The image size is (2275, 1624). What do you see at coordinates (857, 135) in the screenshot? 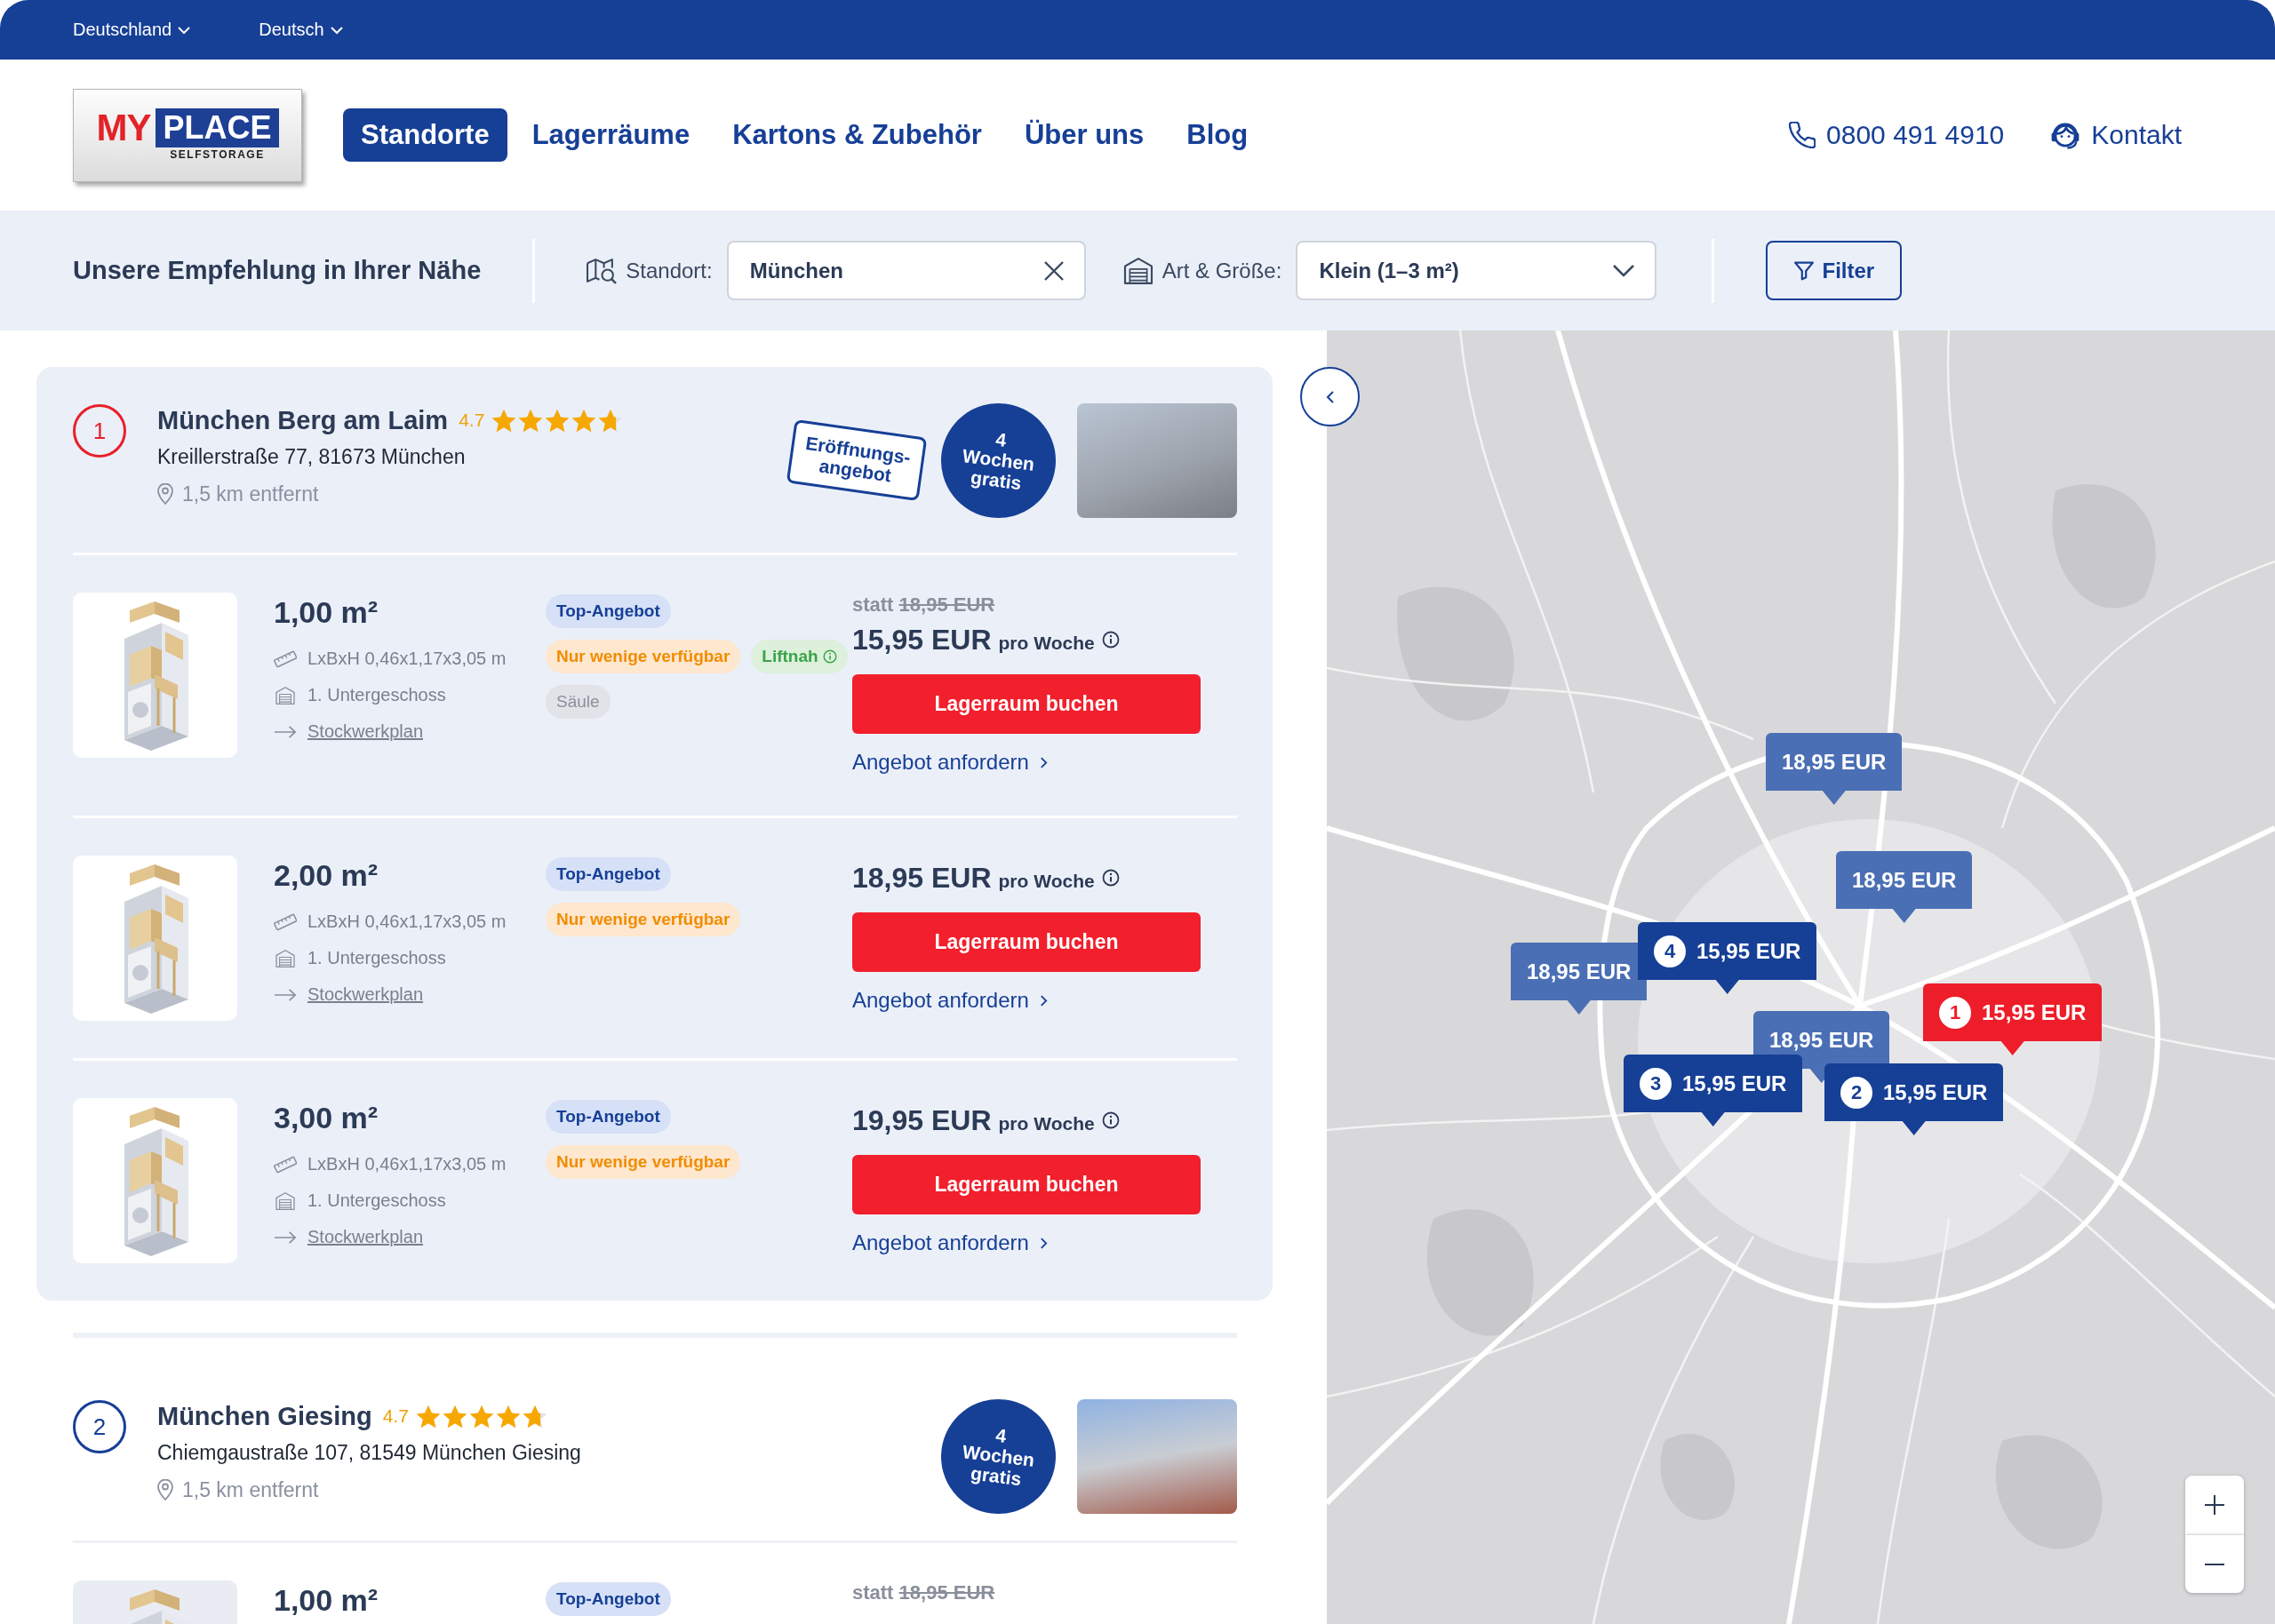
I see `nav-link: Kartons & Zubehör` at bounding box center [857, 135].